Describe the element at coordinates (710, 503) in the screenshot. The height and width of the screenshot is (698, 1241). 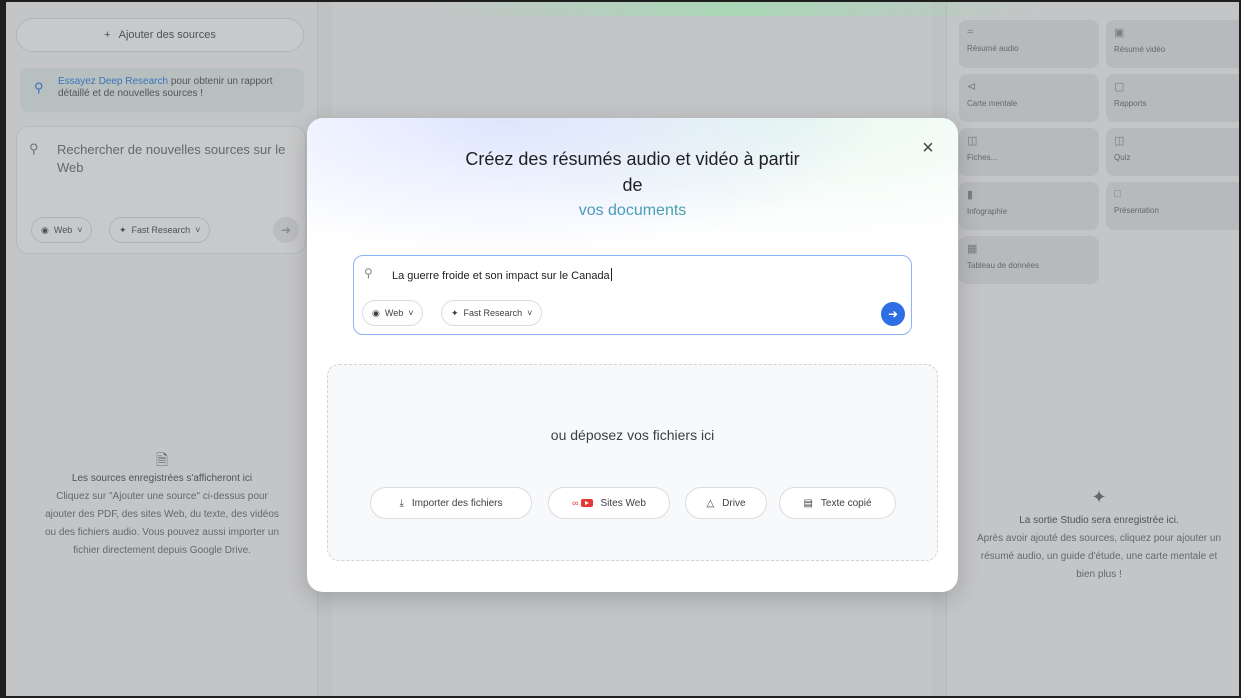
I see `drive-icon: △` at that location.